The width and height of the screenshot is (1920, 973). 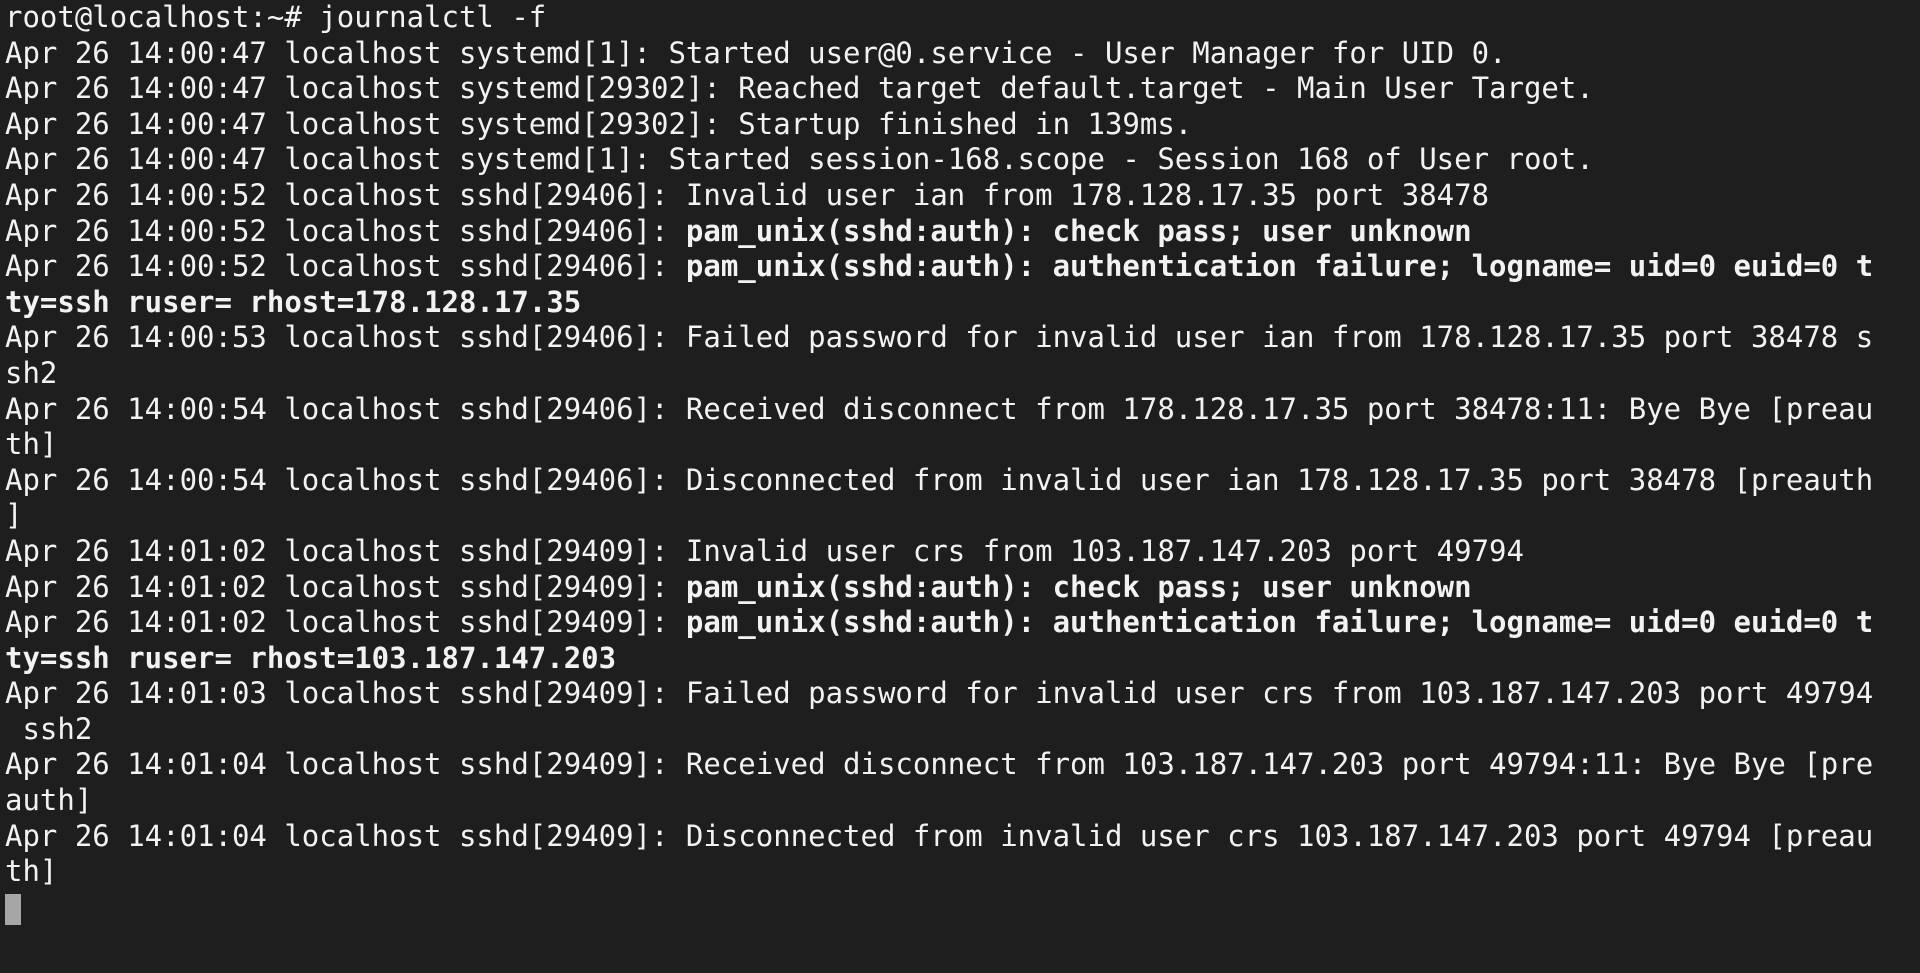 What do you see at coordinates (276, 17) in the screenshot?
I see `prompt-line: root@localhost:~# journalctl -f` at bounding box center [276, 17].